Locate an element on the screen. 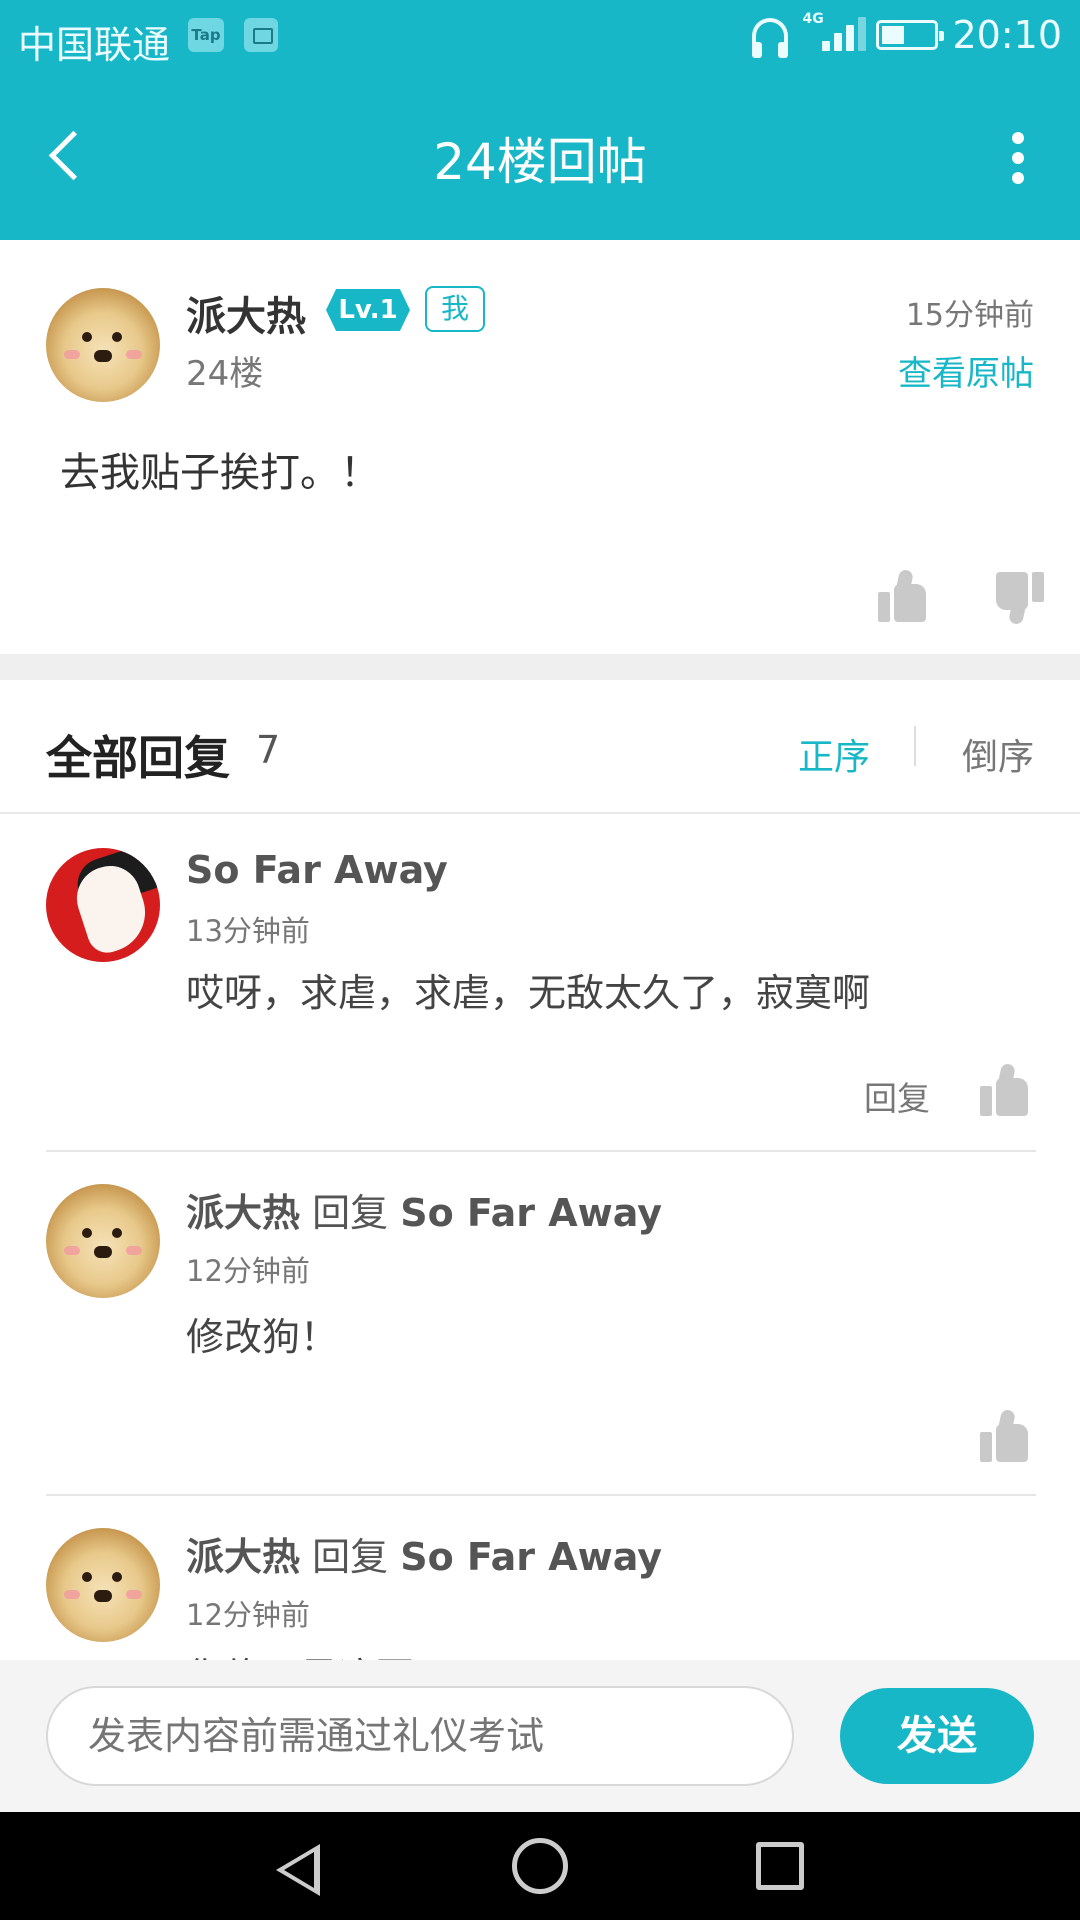 Image resolution: width=1080 pixels, height=1920 pixels. post-content: 去我贴子挨打。！ is located at coordinates (220, 473).